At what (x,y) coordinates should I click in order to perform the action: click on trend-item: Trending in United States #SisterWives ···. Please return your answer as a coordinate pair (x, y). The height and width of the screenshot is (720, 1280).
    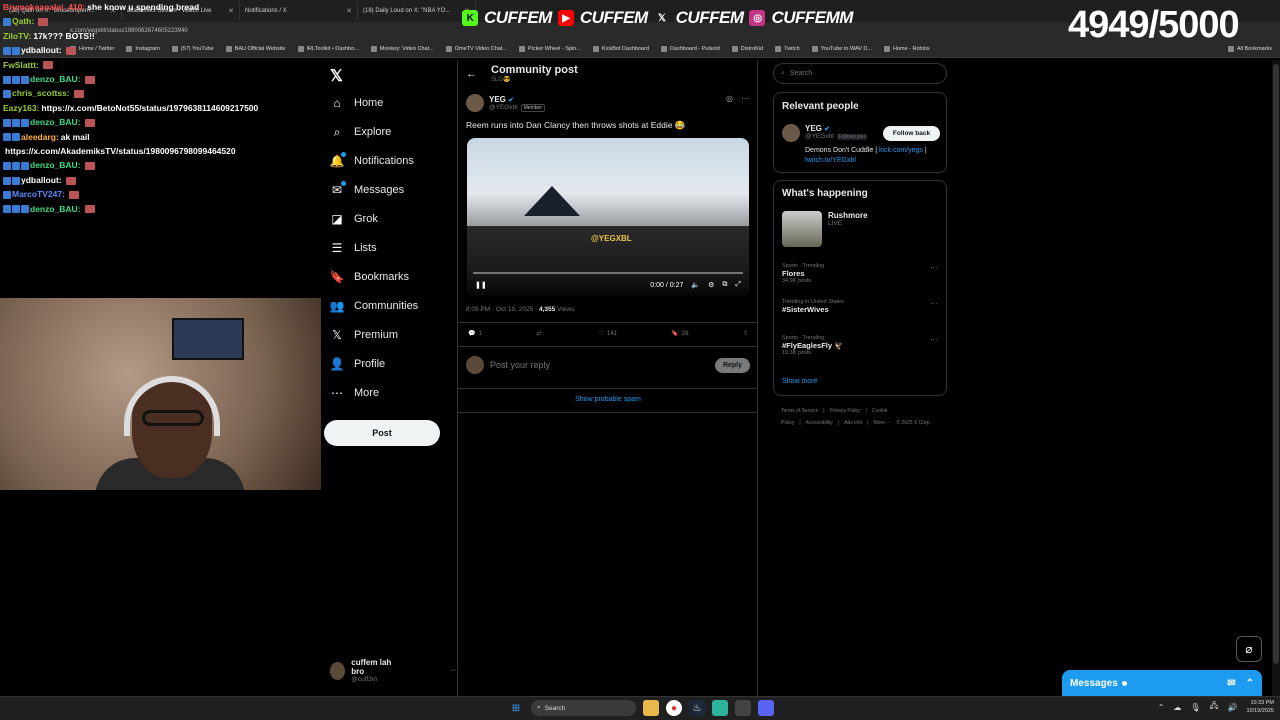
    Looking at the image, I should click on (862, 306).